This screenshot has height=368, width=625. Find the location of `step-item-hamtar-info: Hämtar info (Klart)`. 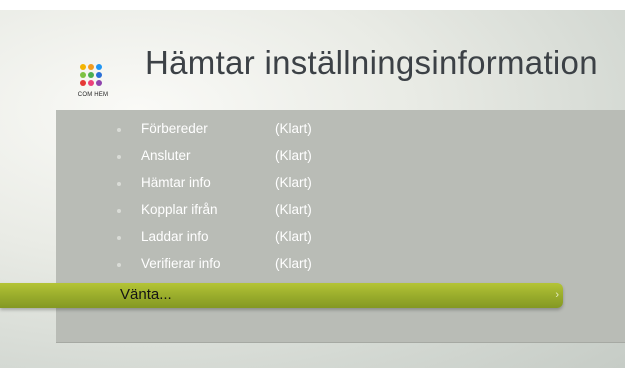

step-item-hamtar-info: Hämtar info (Klart) is located at coordinates (256, 187).